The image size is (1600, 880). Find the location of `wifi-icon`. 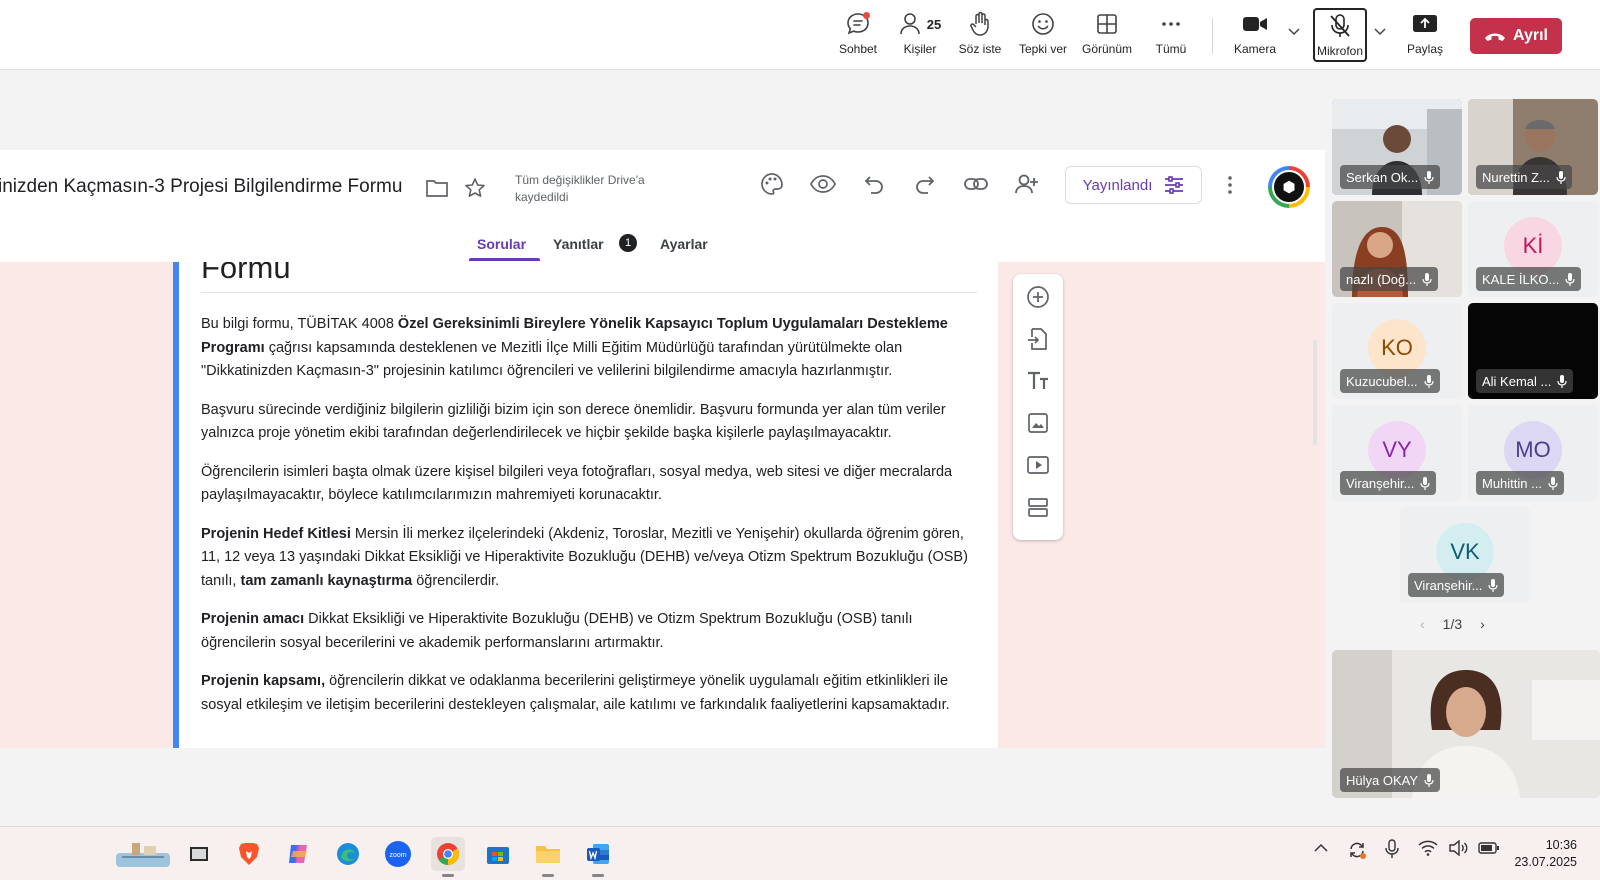

wifi-icon is located at coordinates (1428, 848).